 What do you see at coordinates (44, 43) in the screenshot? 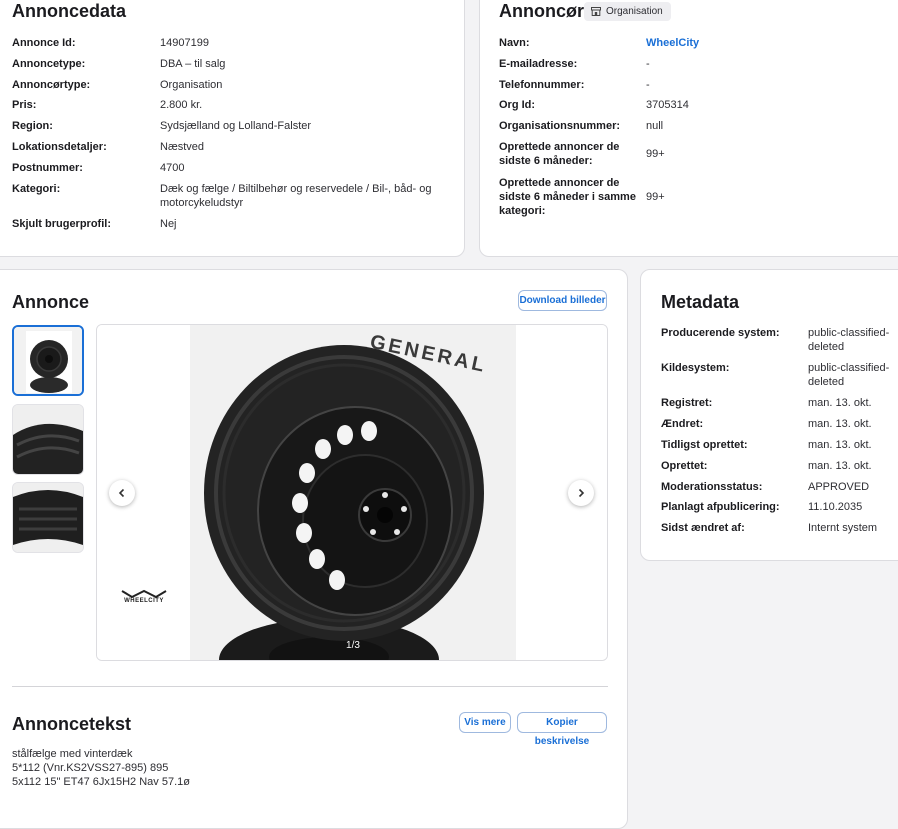
I see `label-annonce-id: Annonce Id:` at bounding box center [44, 43].